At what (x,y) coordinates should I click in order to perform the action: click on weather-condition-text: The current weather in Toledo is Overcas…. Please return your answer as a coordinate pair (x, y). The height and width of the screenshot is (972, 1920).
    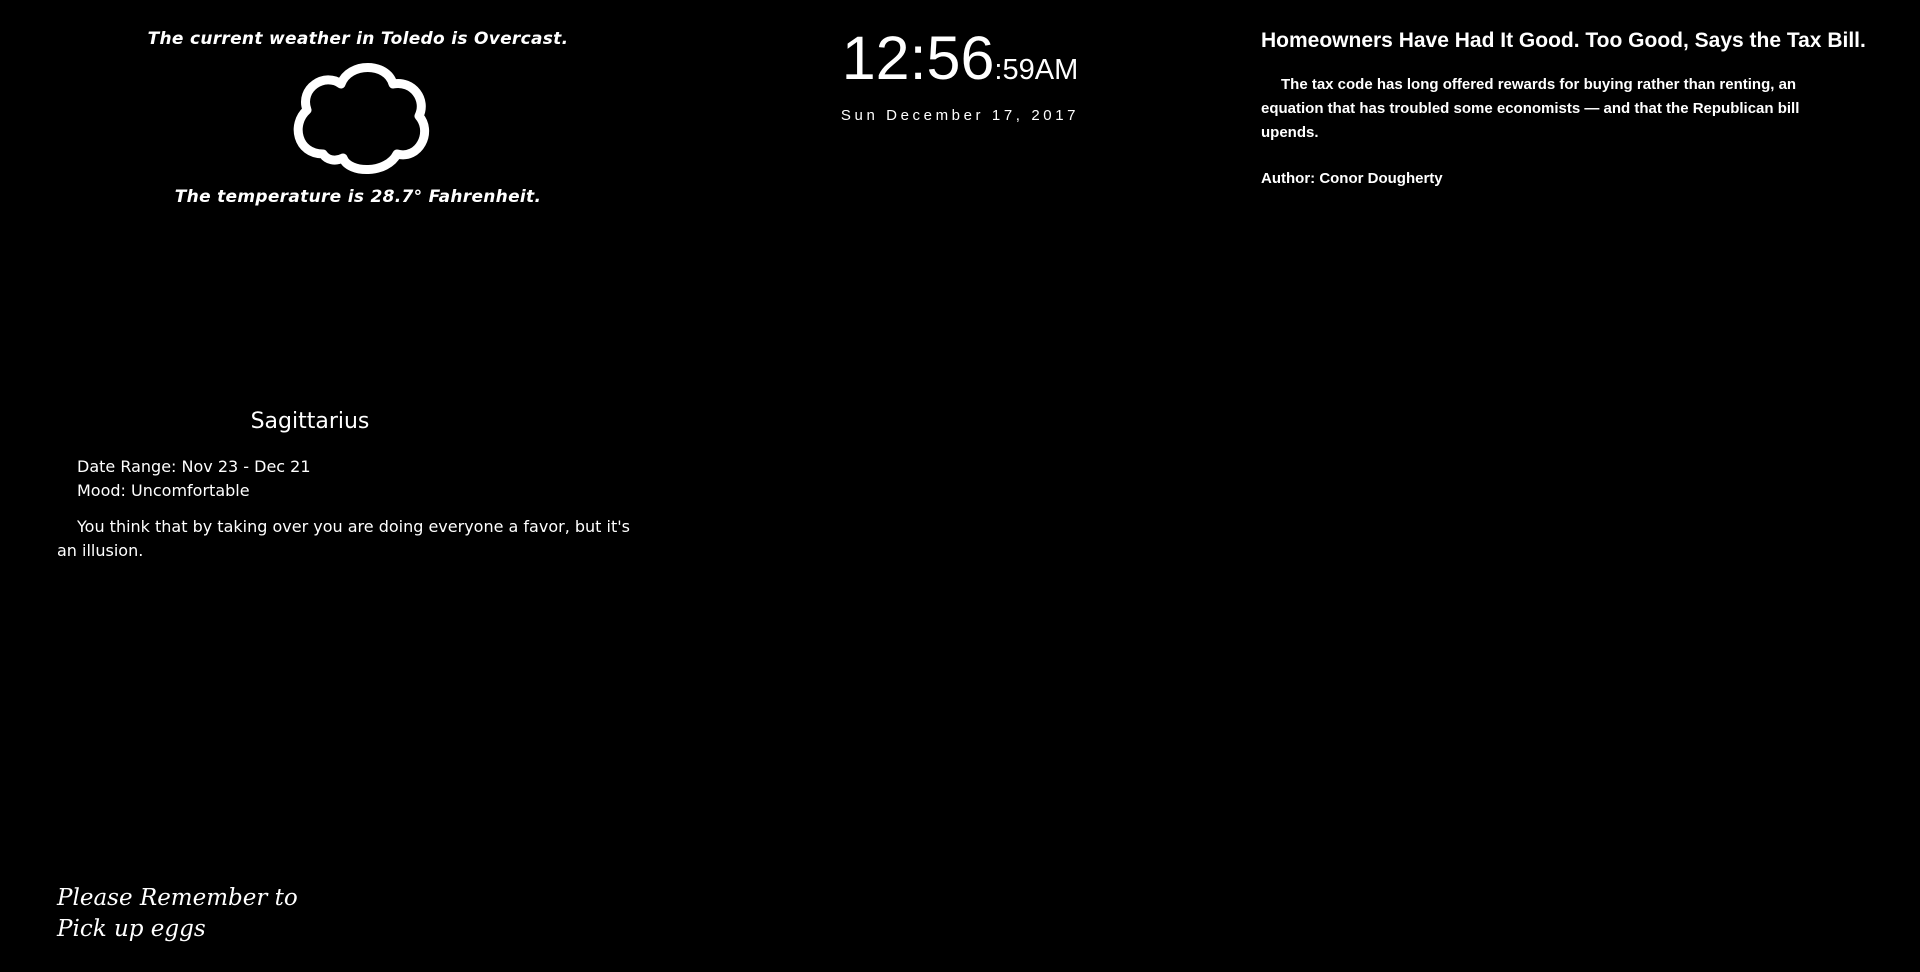
    Looking at the image, I should click on (358, 39).